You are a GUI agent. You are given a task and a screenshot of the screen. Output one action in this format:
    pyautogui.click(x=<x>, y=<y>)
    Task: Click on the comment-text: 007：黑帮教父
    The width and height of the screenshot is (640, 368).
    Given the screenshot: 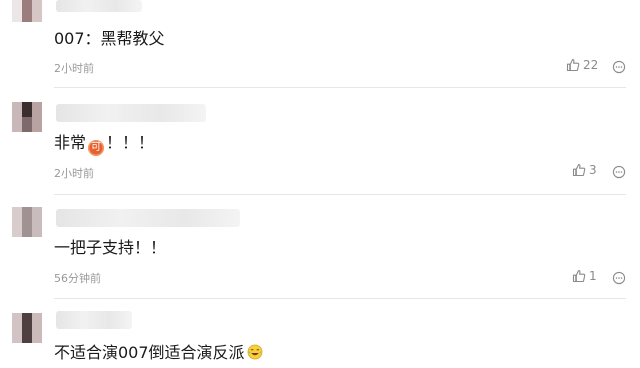 What is the action you would take?
    pyautogui.click(x=109, y=39)
    